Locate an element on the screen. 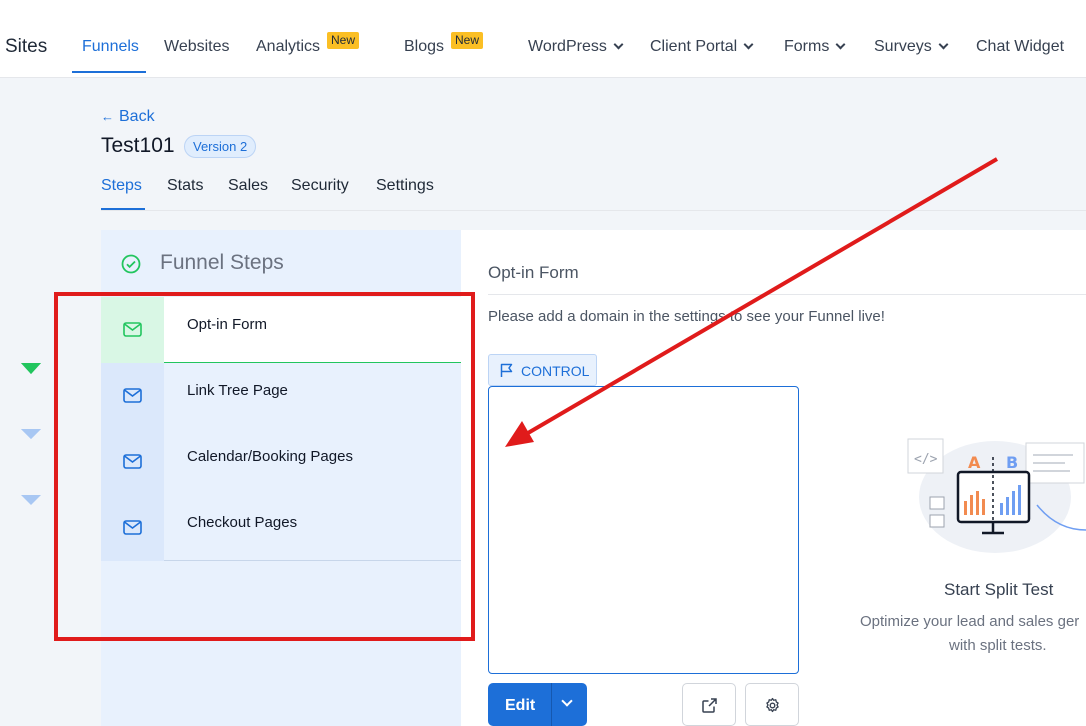 This screenshot has height=726, width=1086. step-link-tree-page: Link Tree Page is located at coordinates (281, 396).